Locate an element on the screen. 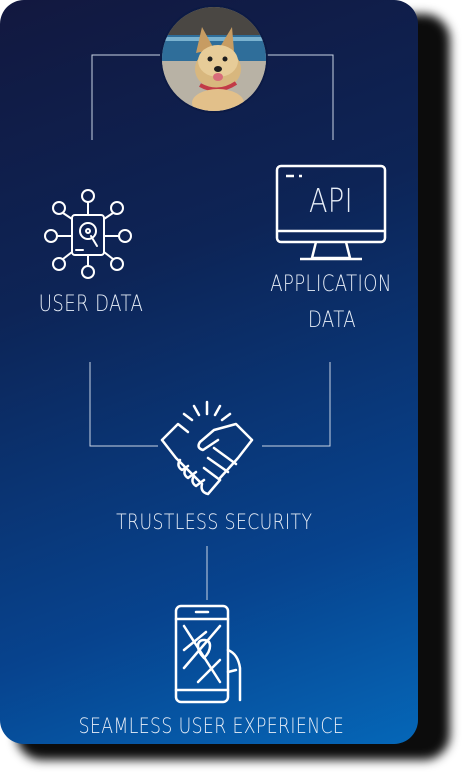 The image size is (469, 781). connector-avatar-app-data is located at coordinates (298, 97).